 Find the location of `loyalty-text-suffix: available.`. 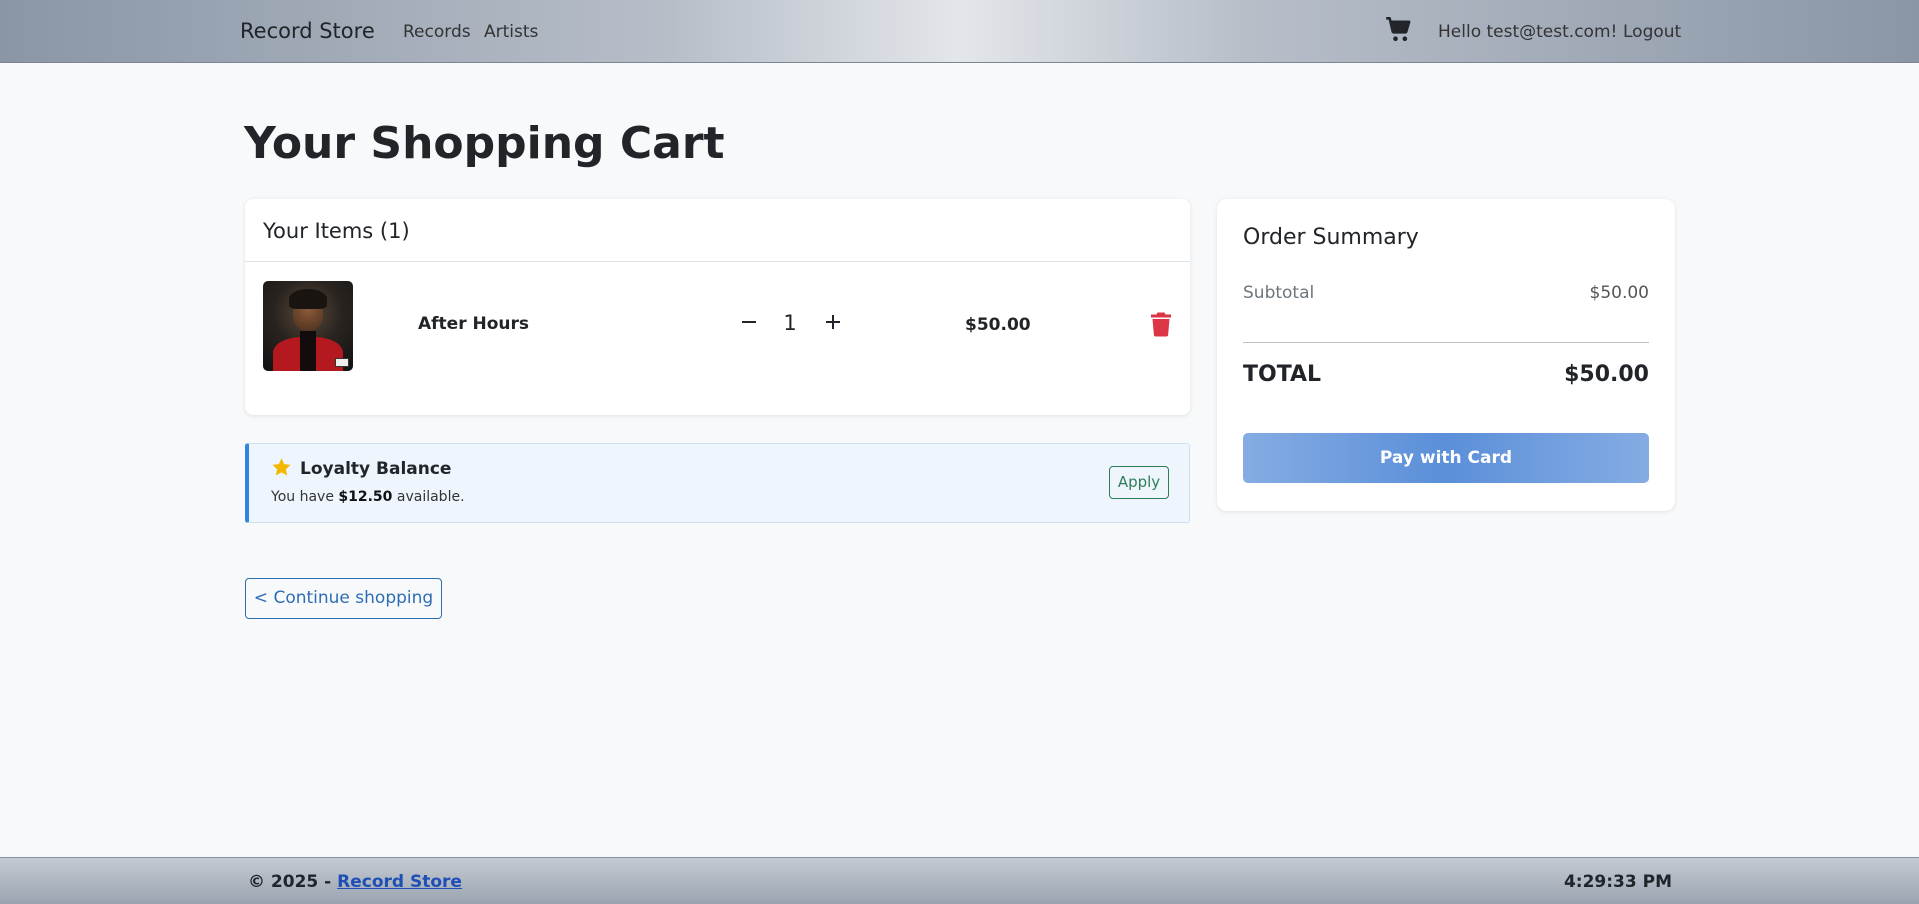

loyalty-text-suffix: available. is located at coordinates (430, 497).